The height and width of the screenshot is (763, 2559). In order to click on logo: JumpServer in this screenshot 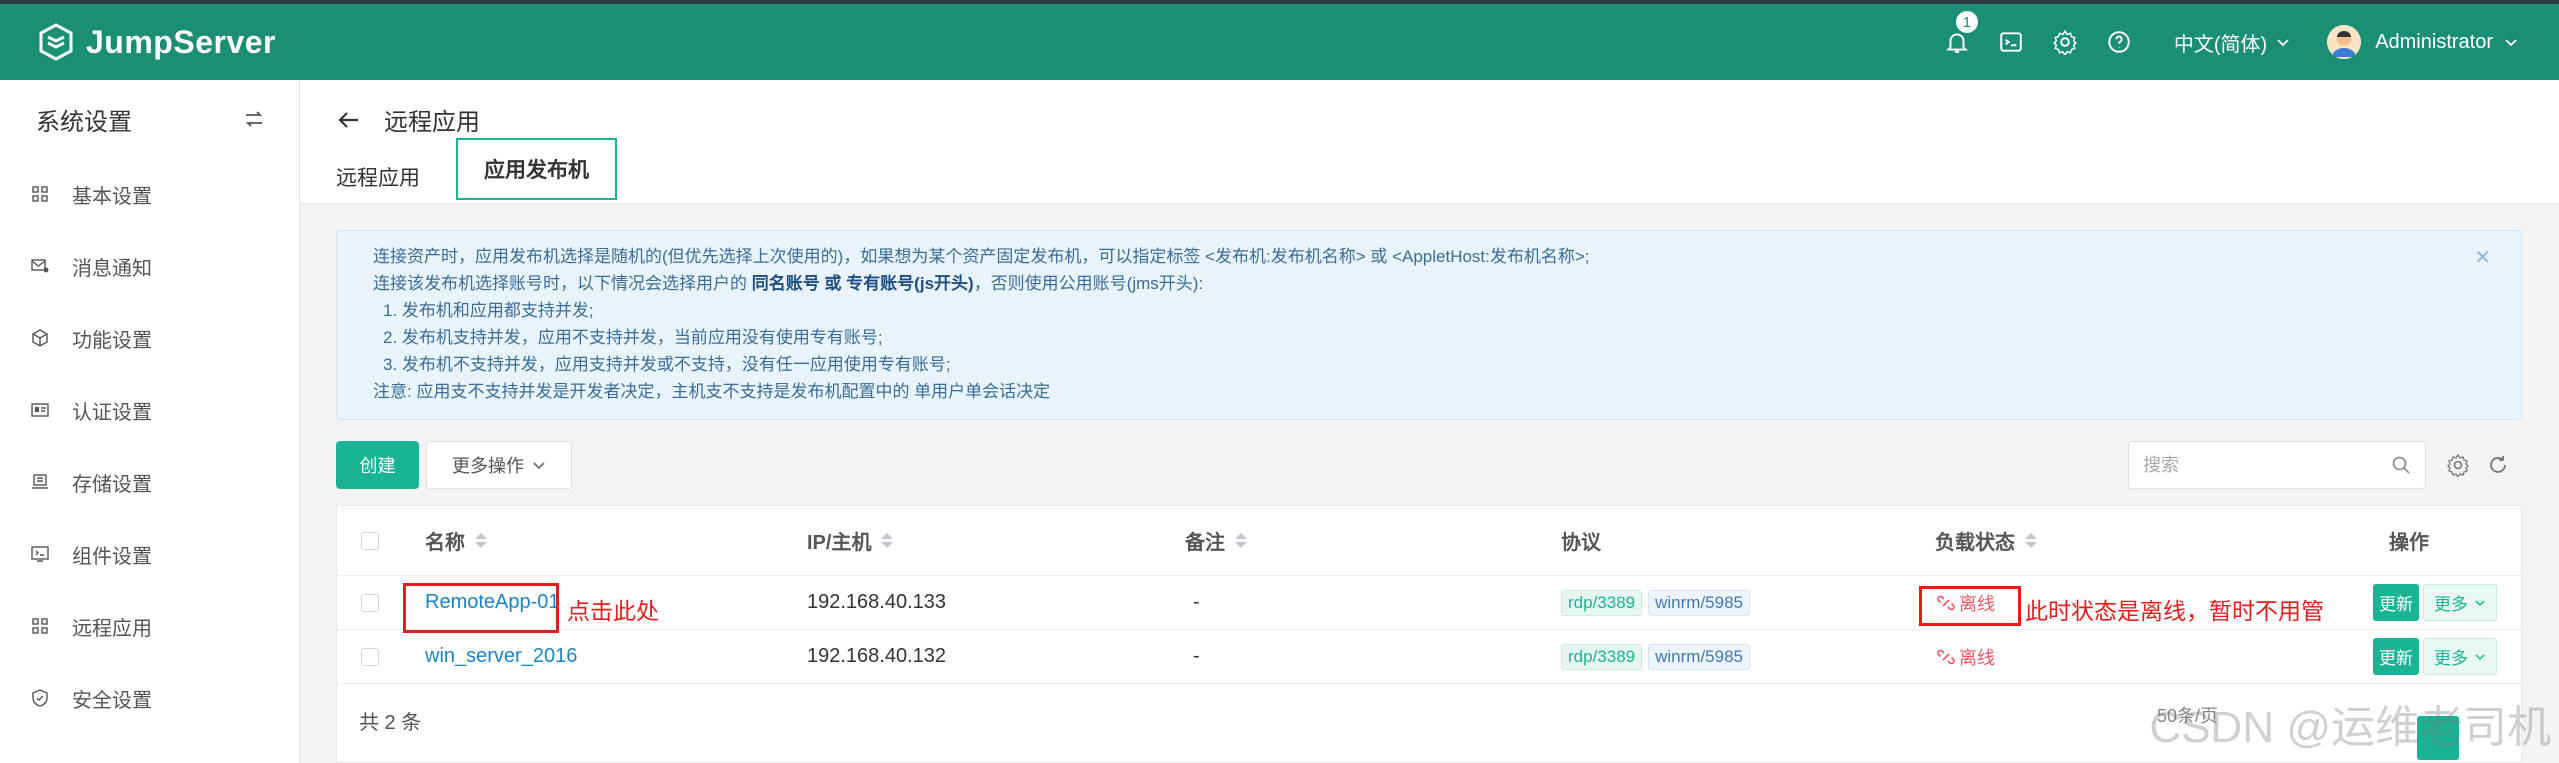, I will do `click(156, 42)`.